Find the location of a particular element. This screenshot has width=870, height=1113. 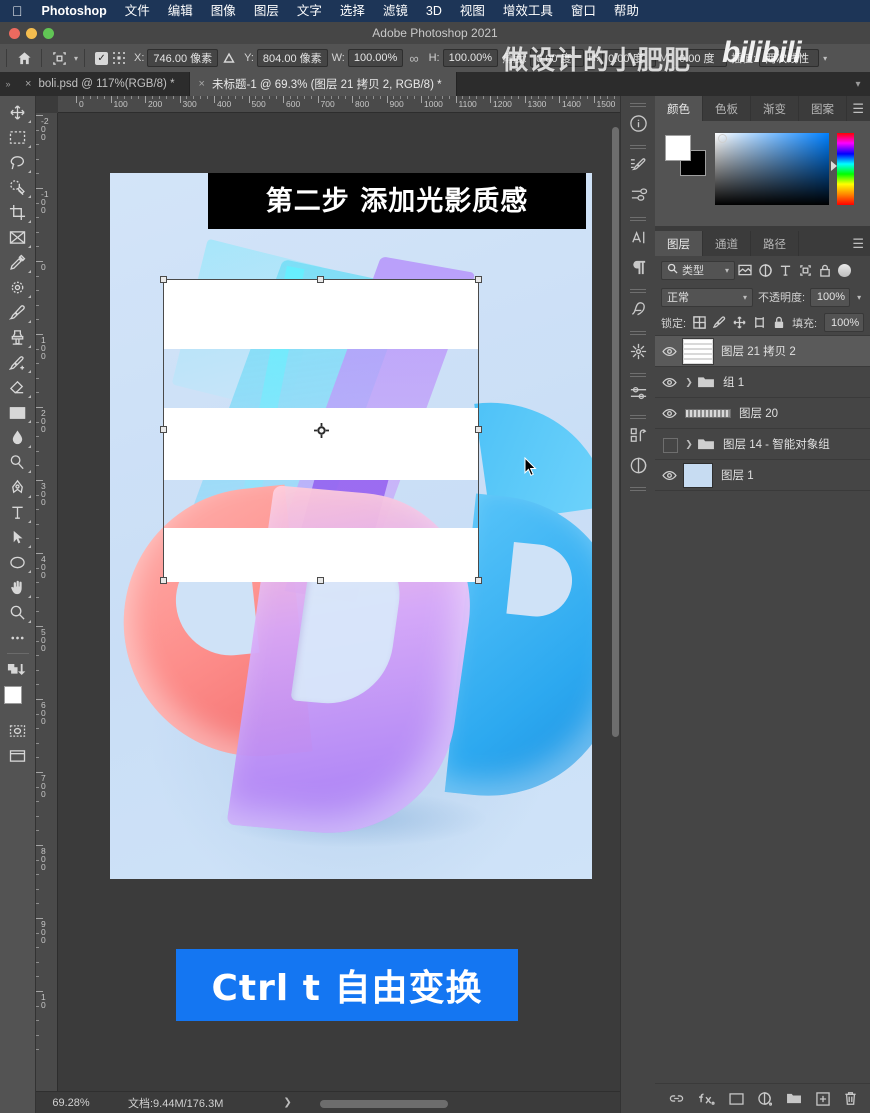

tab-patterns: 图案 is located at coordinates (823, 108).